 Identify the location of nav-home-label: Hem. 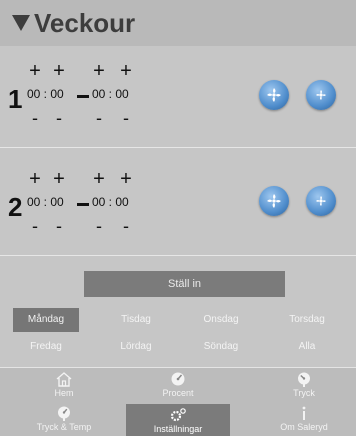
(64, 393).